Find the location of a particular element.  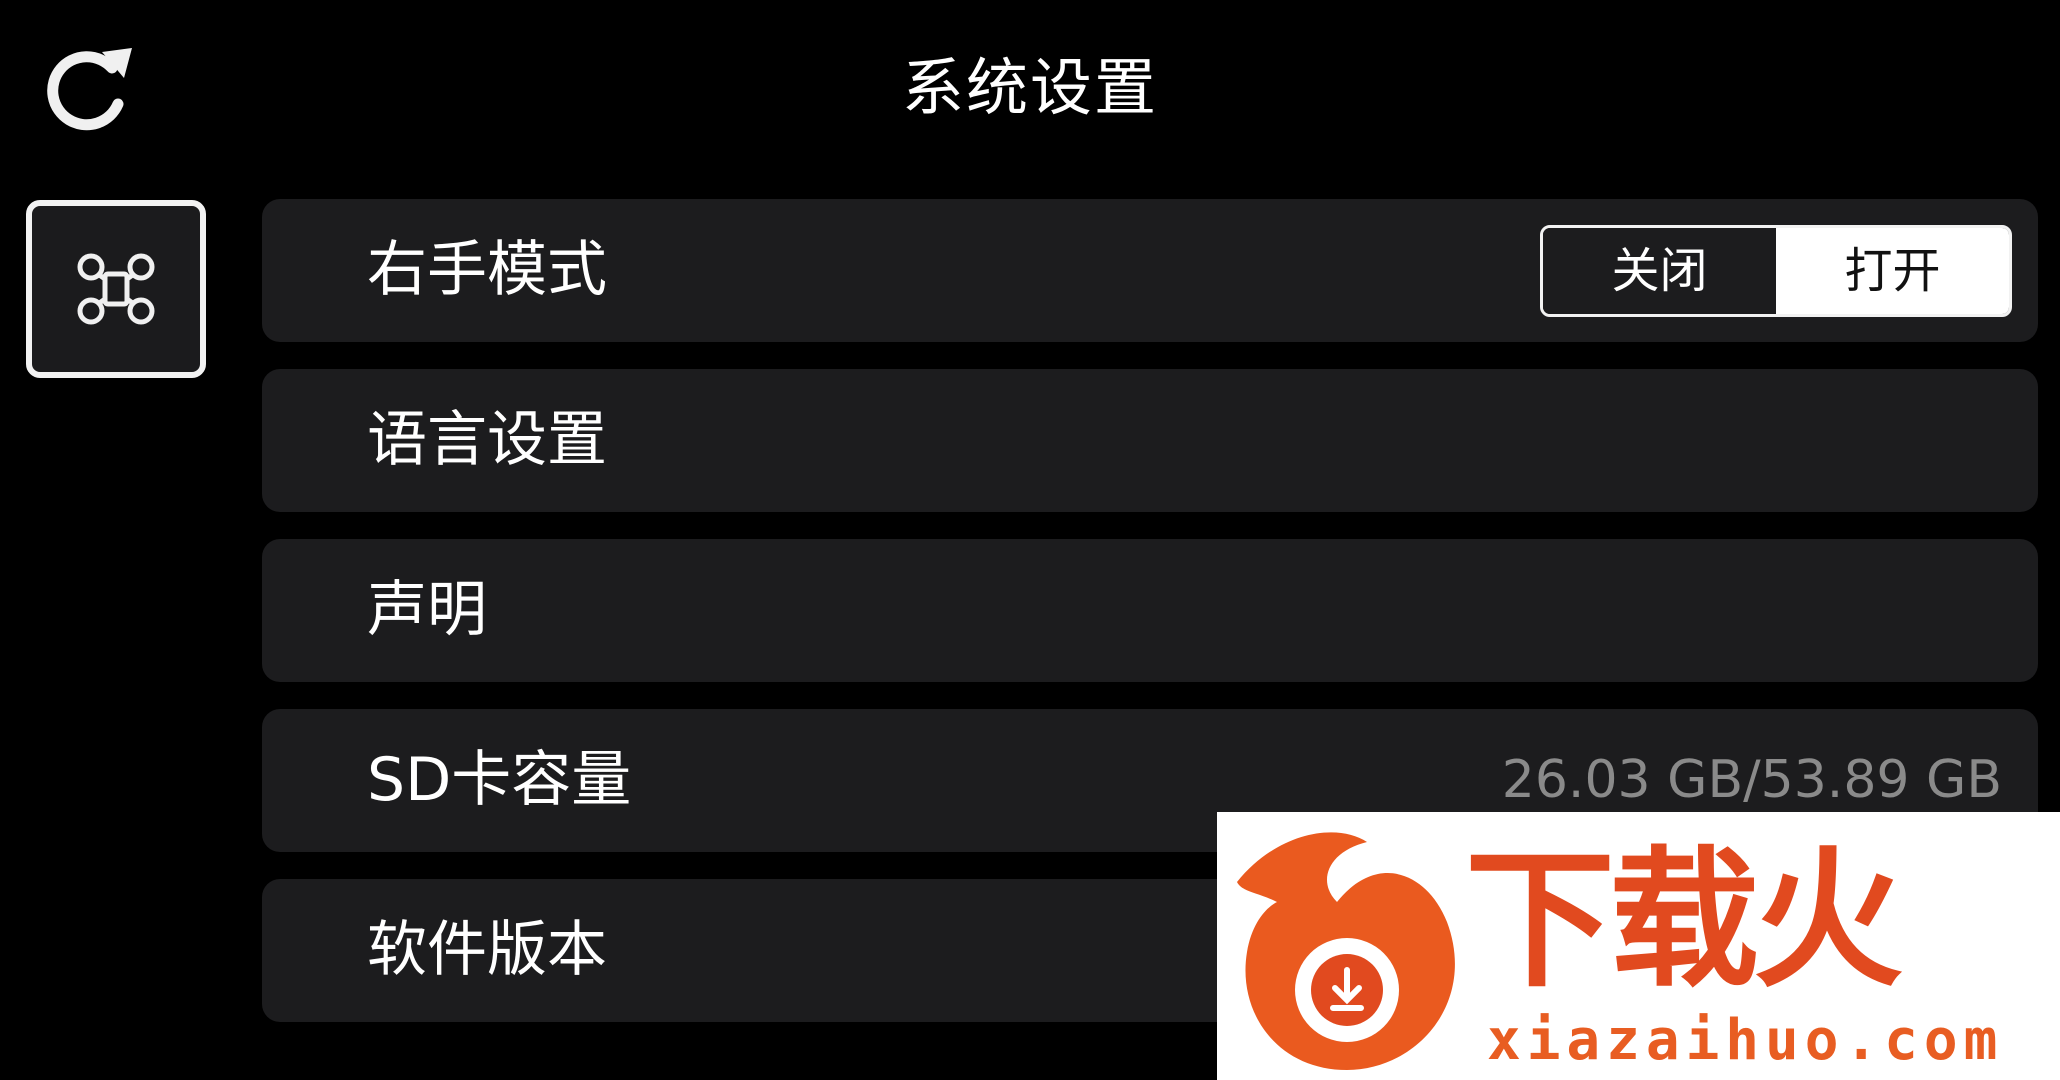

statement-label: 声明 is located at coordinates (427, 610).